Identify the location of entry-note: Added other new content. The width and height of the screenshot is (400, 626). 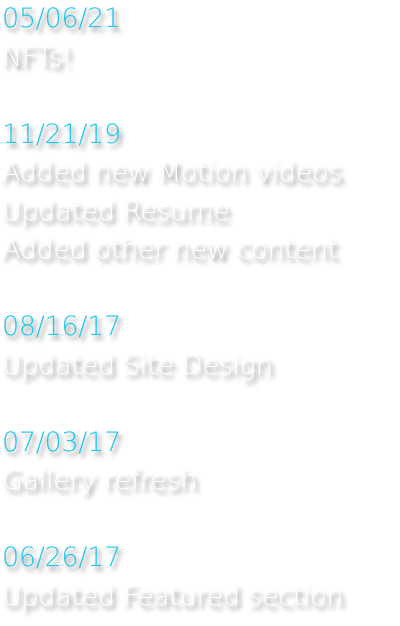
(170, 249).